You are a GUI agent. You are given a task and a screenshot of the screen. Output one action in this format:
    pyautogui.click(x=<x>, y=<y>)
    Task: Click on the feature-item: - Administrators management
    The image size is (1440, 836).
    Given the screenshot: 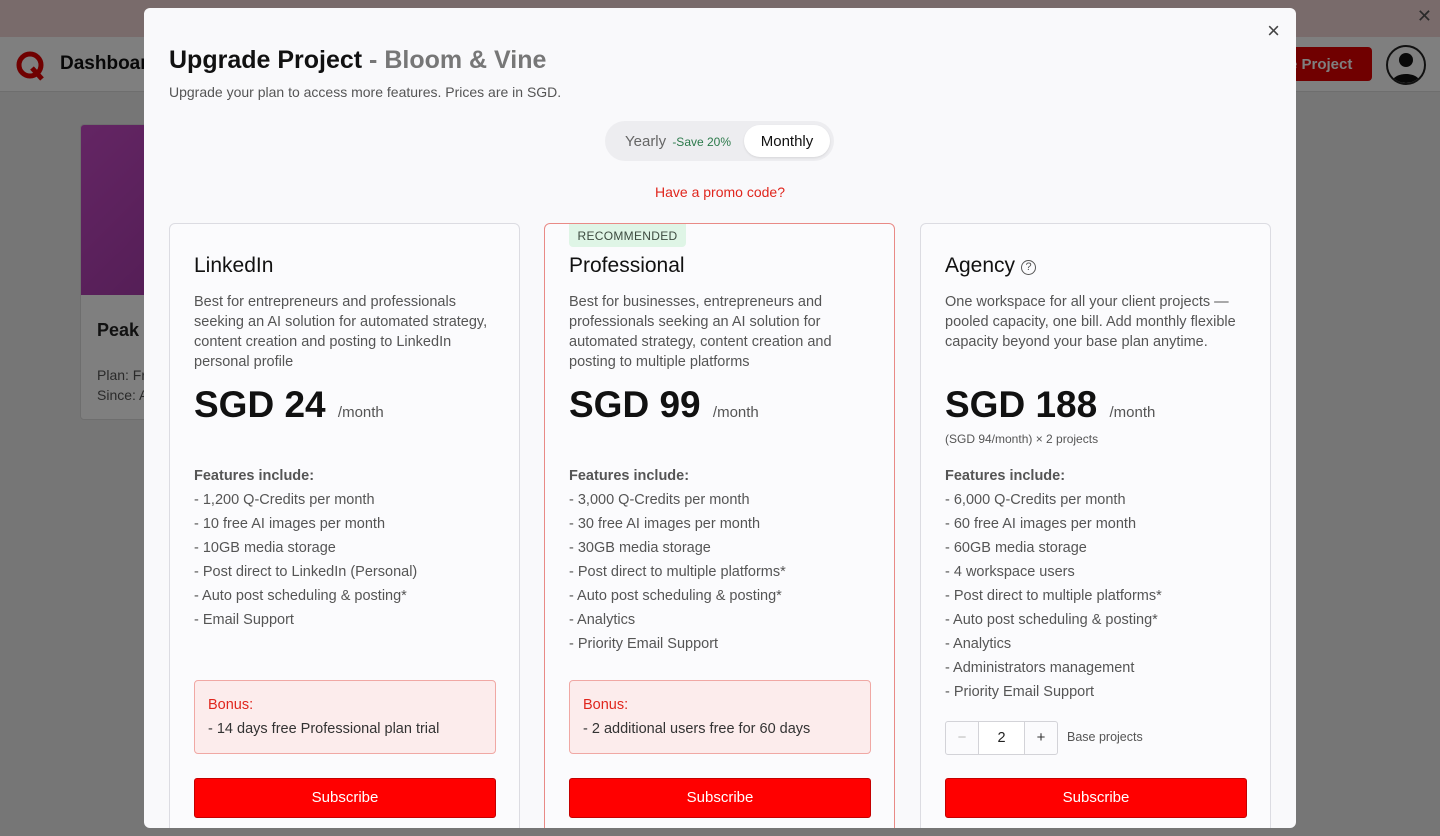 What is the action you would take?
    pyautogui.click(x=1040, y=668)
    